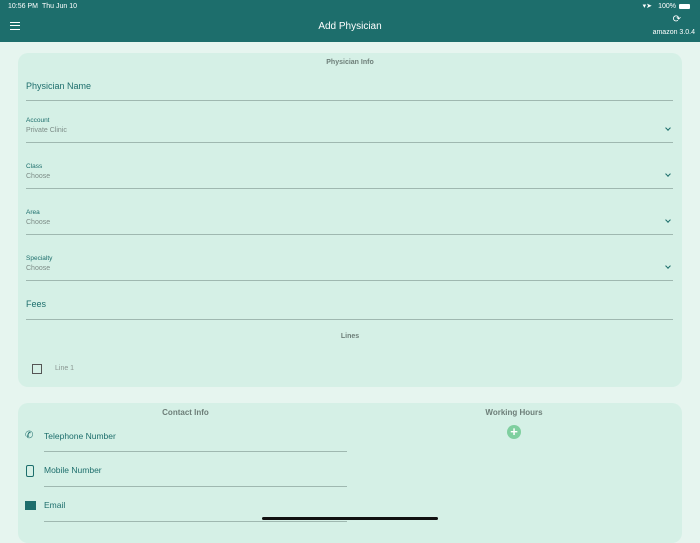 The width and height of the screenshot is (700, 543). I want to click on field-label: Area, so click(33, 212).